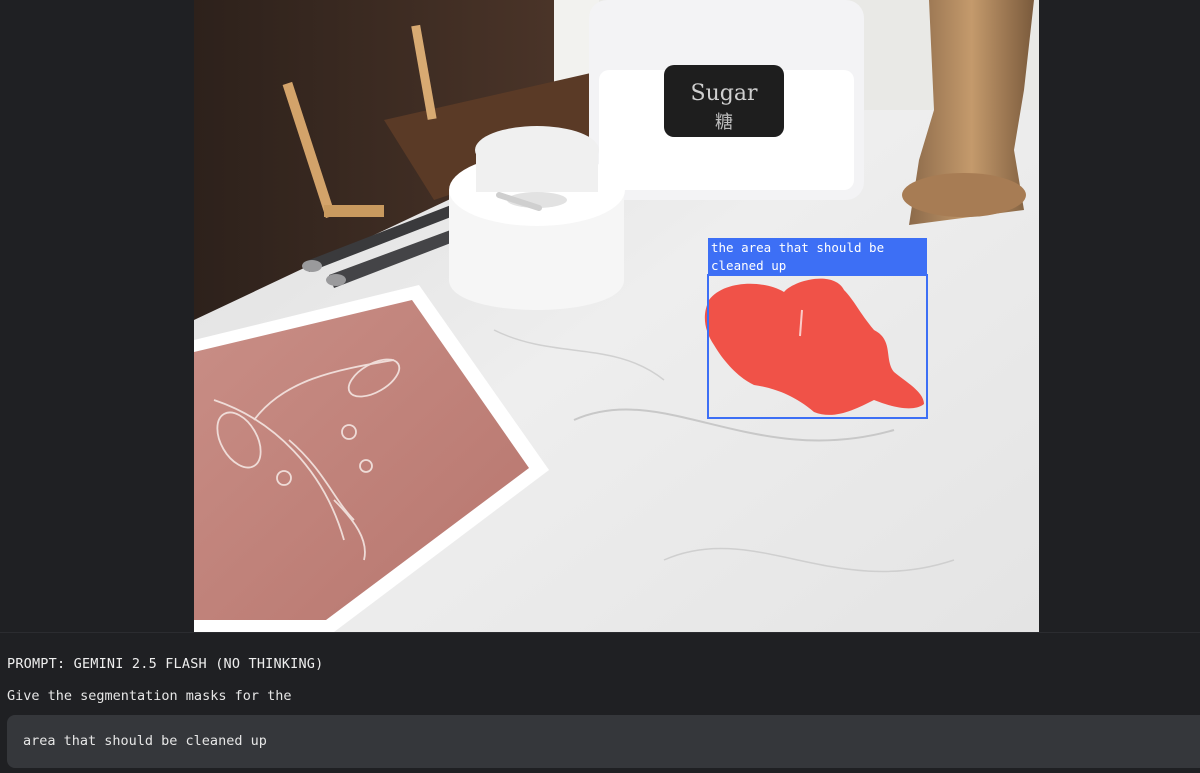 The height and width of the screenshot is (773, 1200). Describe the element at coordinates (817, 346) in the screenshot. I see `detection-bounding-box` at that location.